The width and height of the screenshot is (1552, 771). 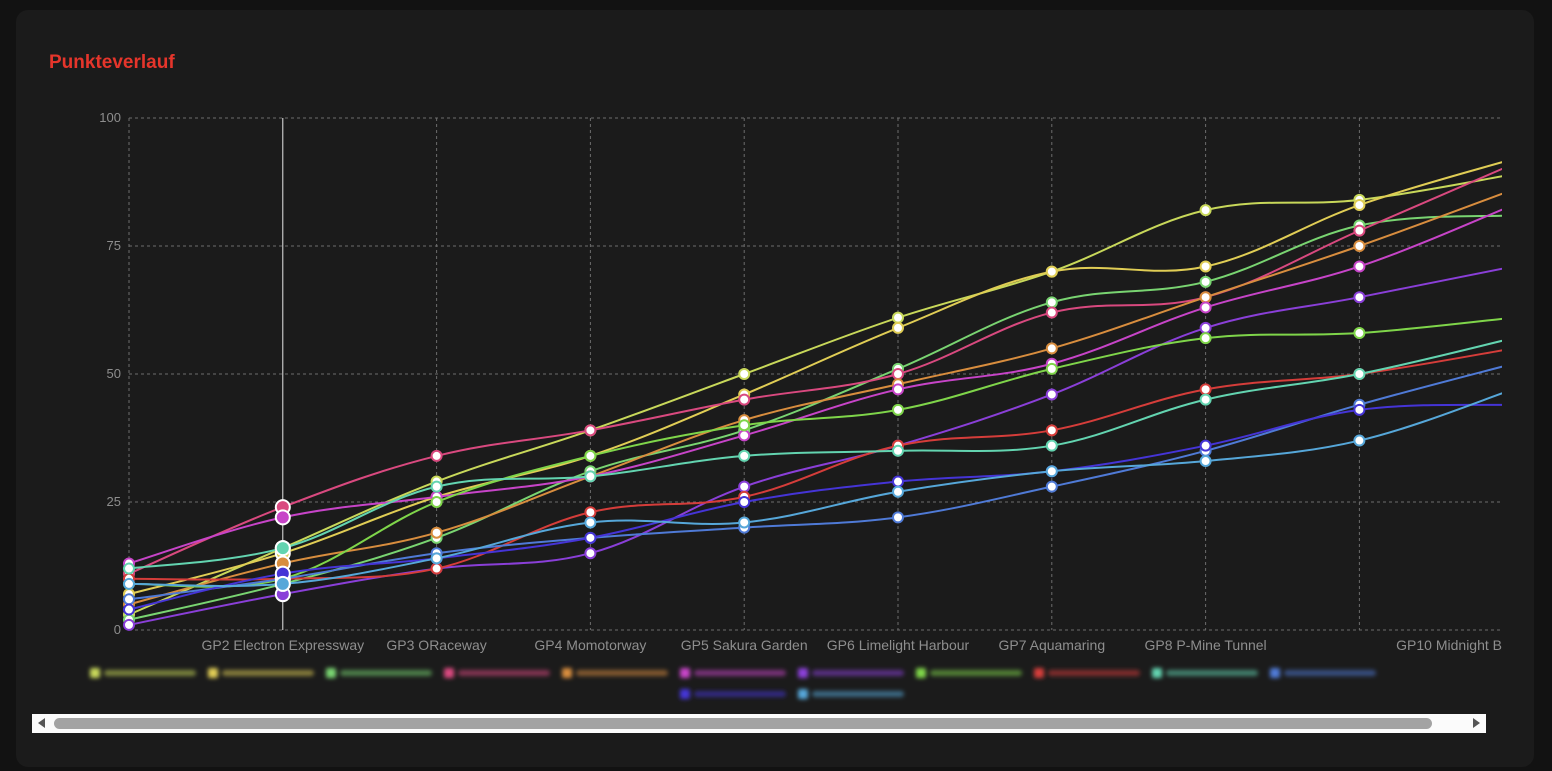 What do you see at coordinates (41, 723) in the screenshot?
I see `scroll-left-arrow-icon` at bounding box center [41, 723].